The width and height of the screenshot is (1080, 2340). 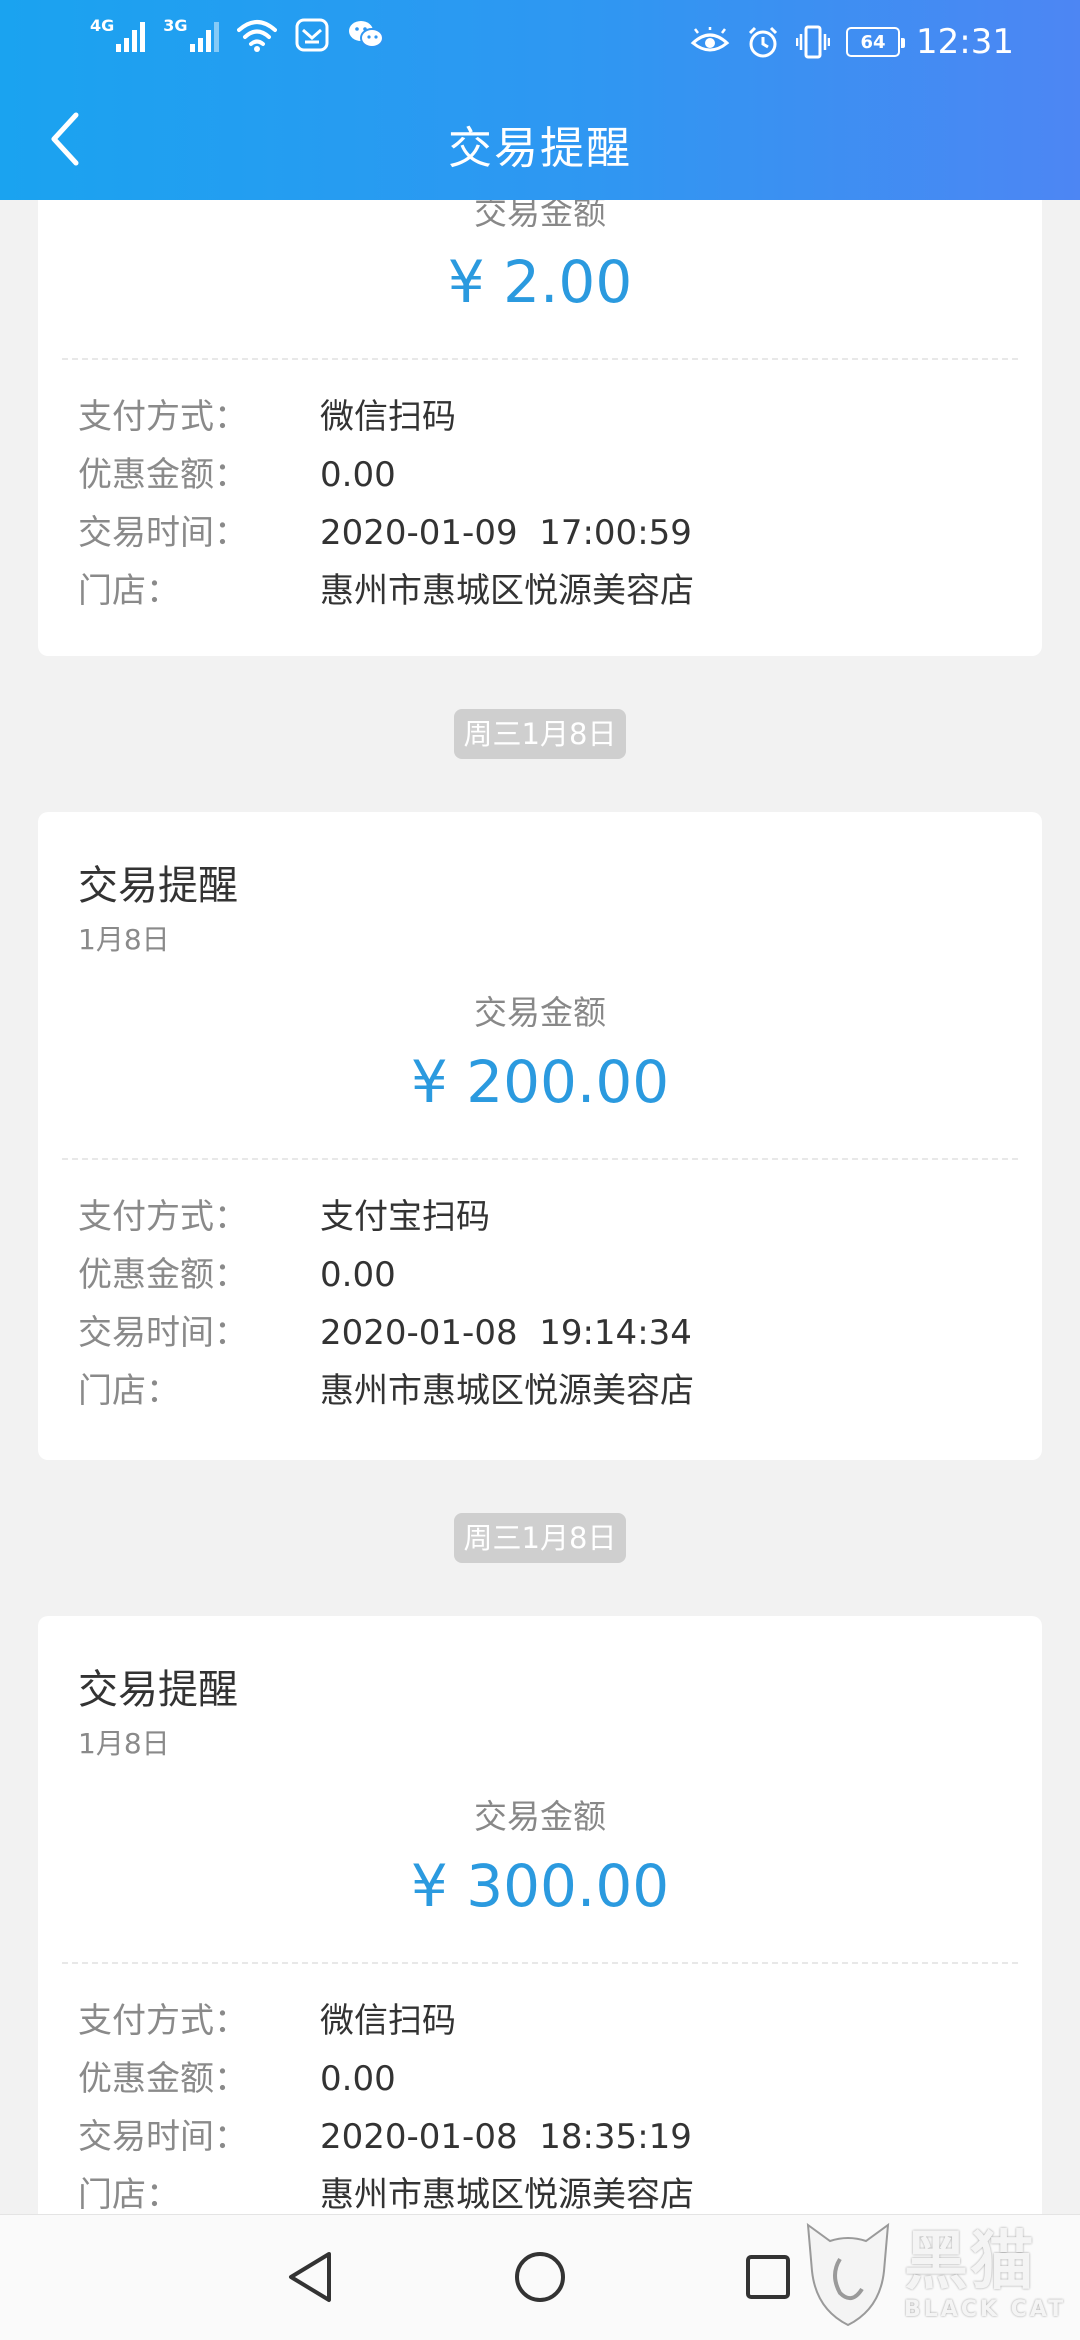 I want to click on watermark-text: 黑猫 BLACK CAT, so click(x=985, y=2274).